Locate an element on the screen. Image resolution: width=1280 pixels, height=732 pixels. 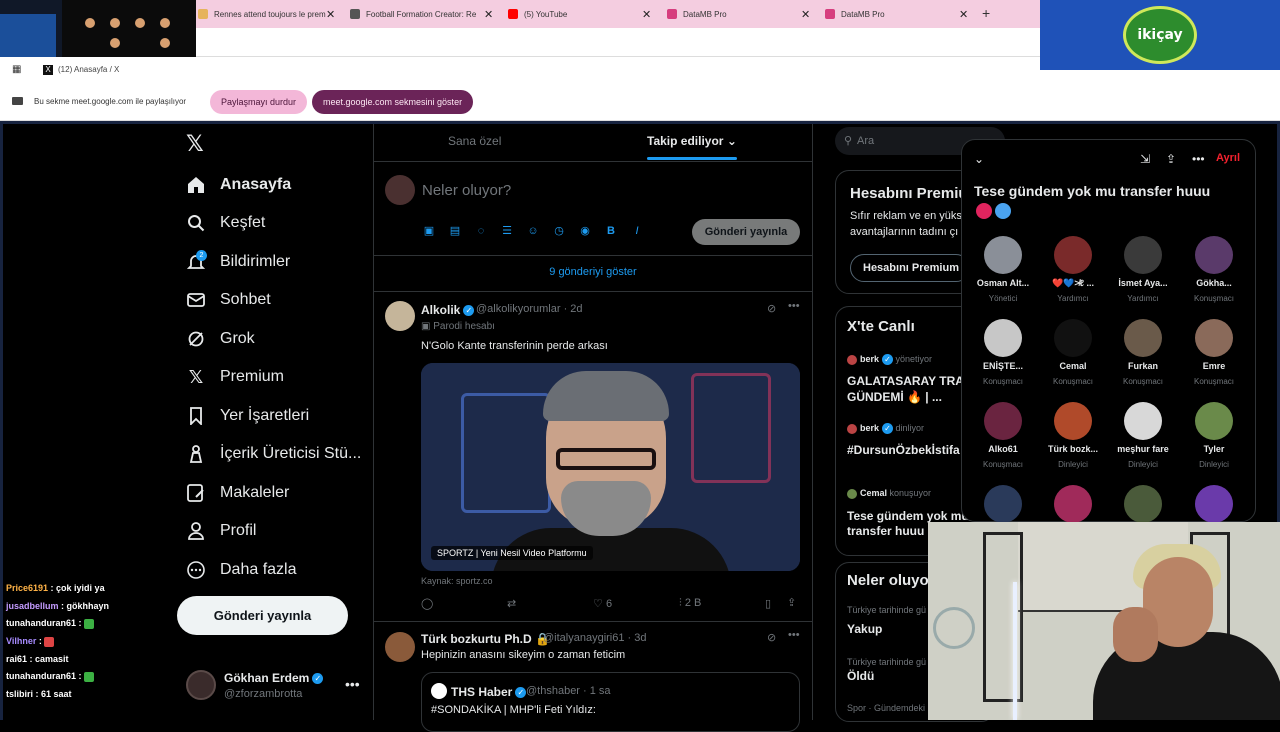
repost-icon: ⇄ is located at coordinates (511, 603).